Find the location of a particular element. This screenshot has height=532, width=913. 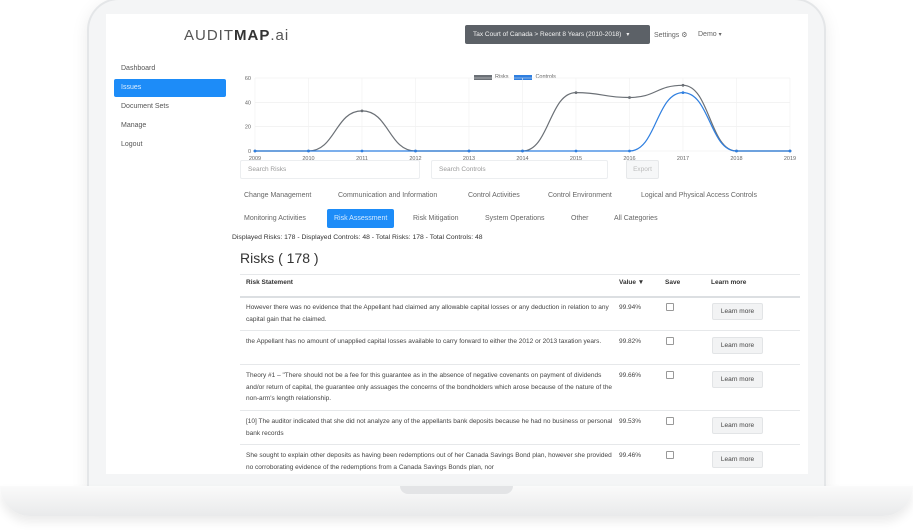

category-tab: All Categories is located at coordinates (636, 218).